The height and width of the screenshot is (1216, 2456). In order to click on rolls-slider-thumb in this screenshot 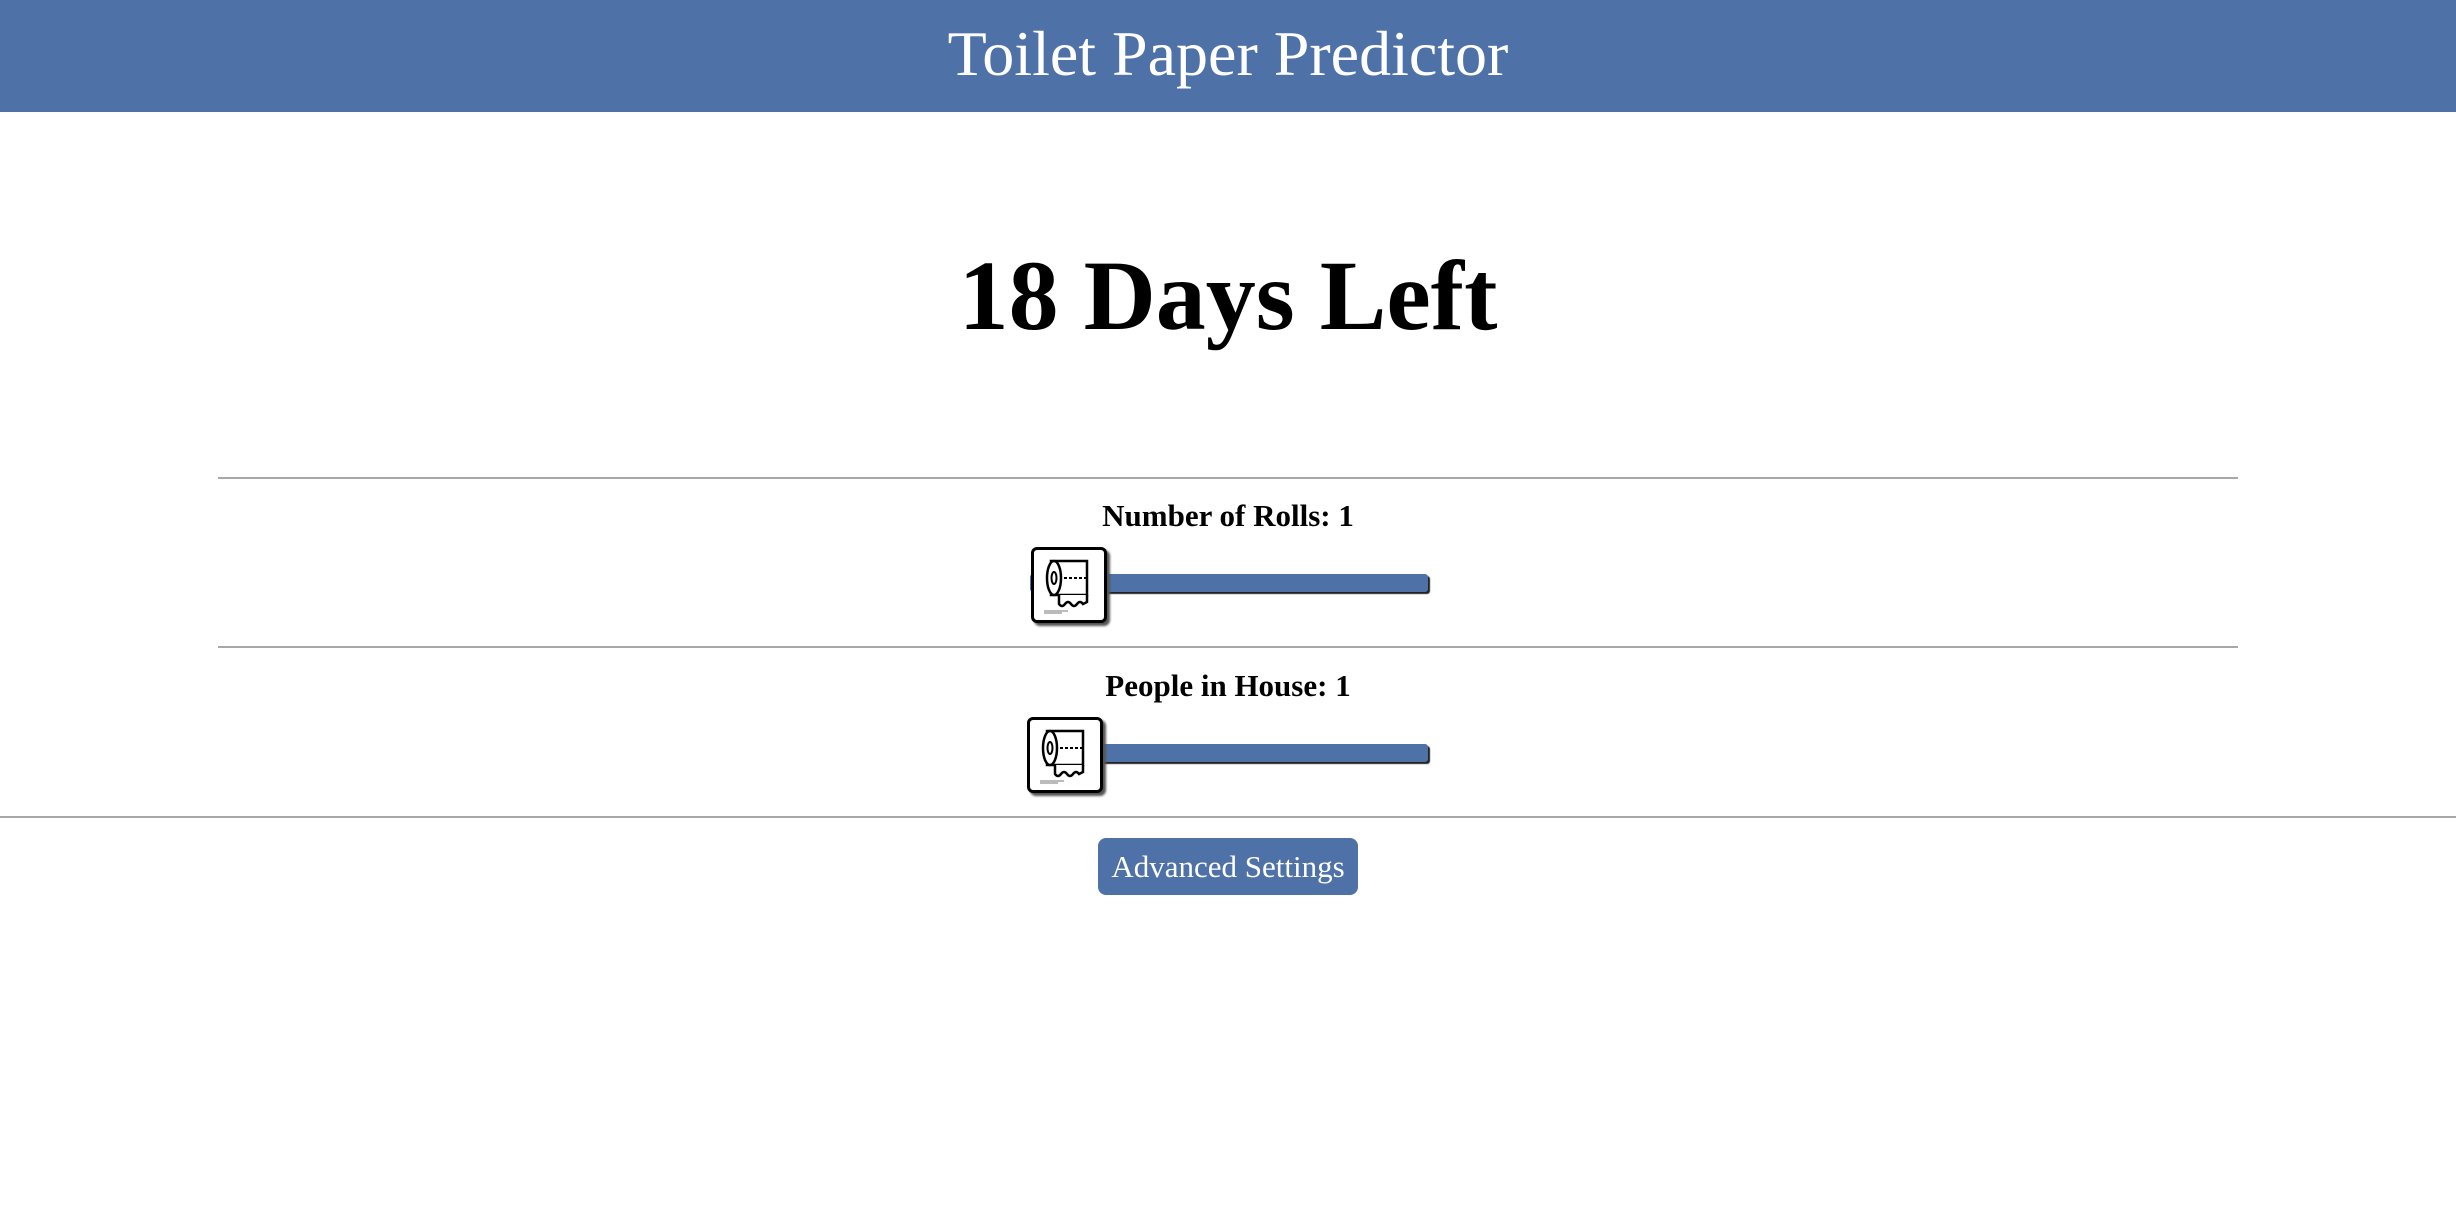, I will do `click(1069, 585)`.